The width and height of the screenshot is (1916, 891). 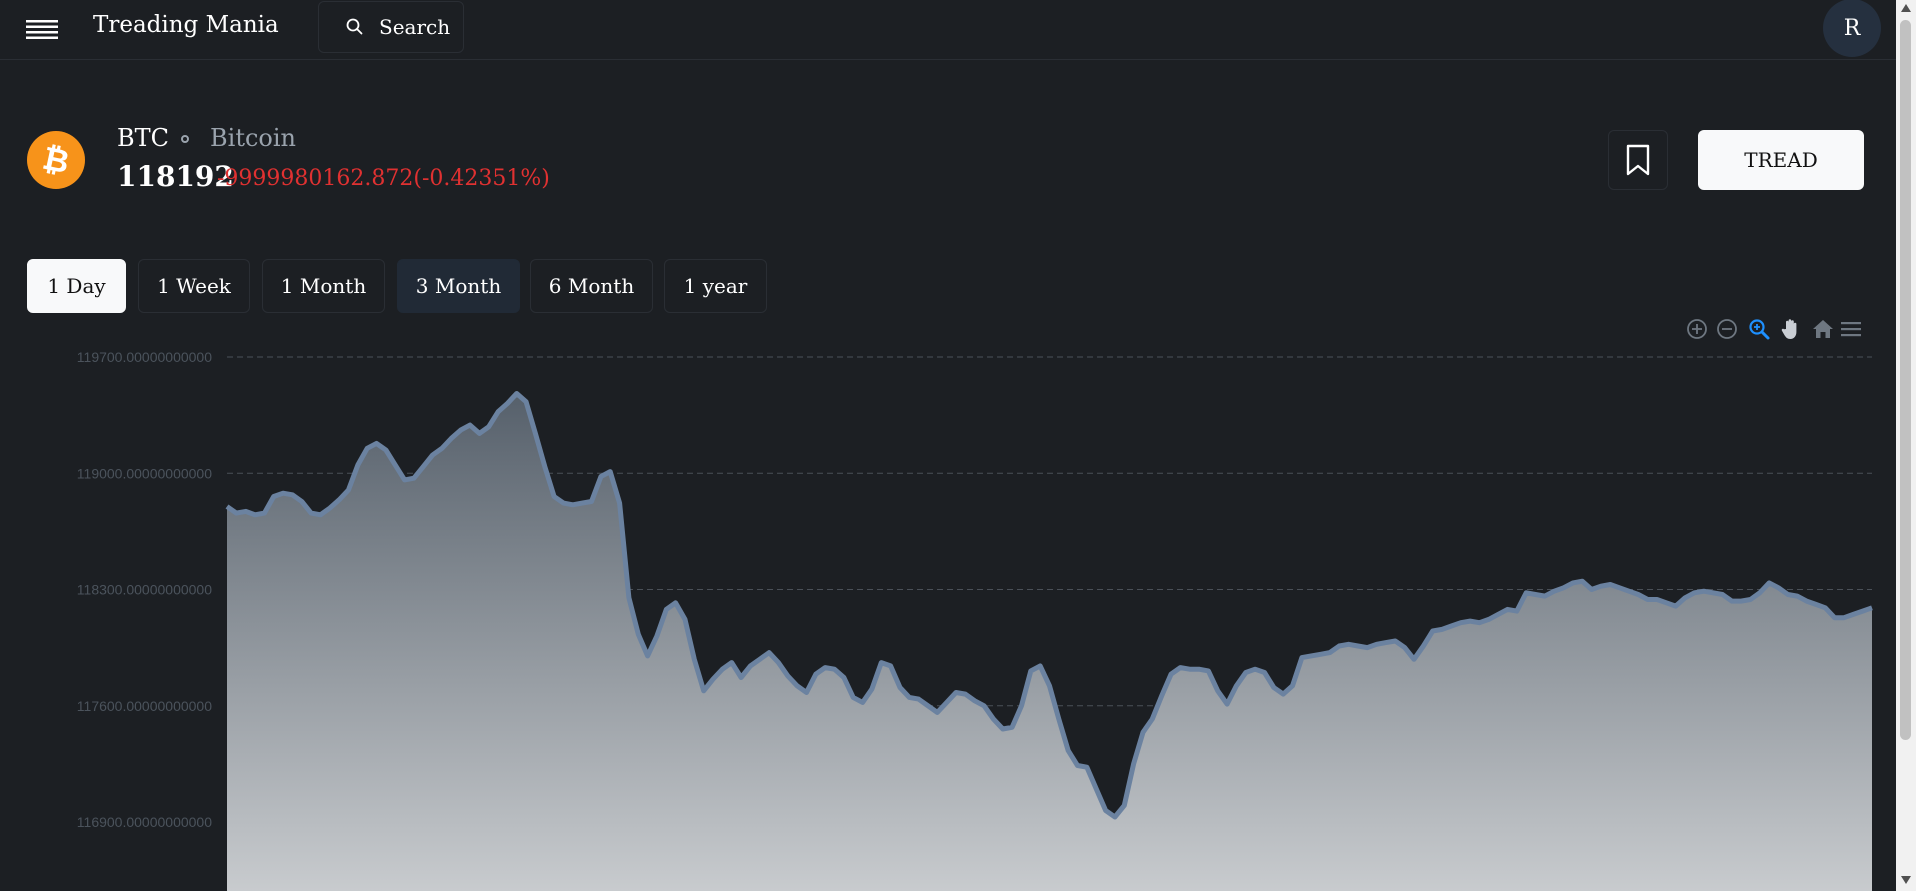 What do you see at coordinates (948, 30) in the screenshot?
I see `top-bar: Treading Mania Search R` at bounding box center [948, 30].